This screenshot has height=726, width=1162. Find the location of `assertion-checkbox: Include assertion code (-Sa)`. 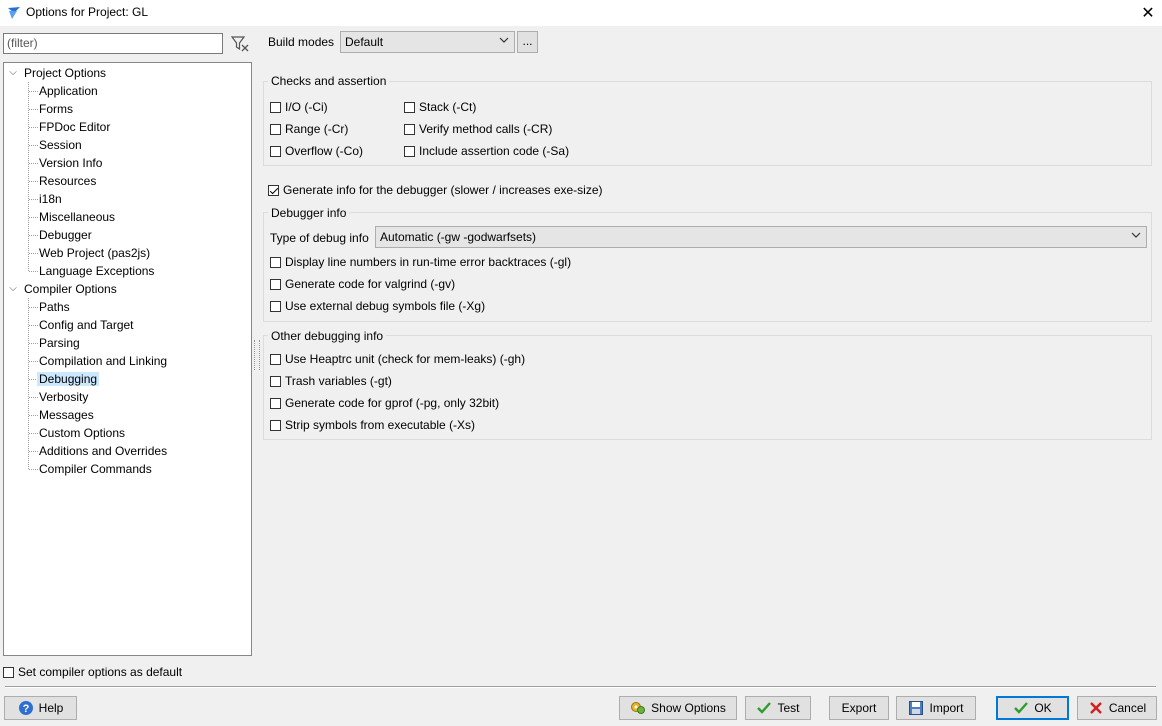

assertion-checkbox: Include assertion code (-Sa) is located at coordinates (486, 151).